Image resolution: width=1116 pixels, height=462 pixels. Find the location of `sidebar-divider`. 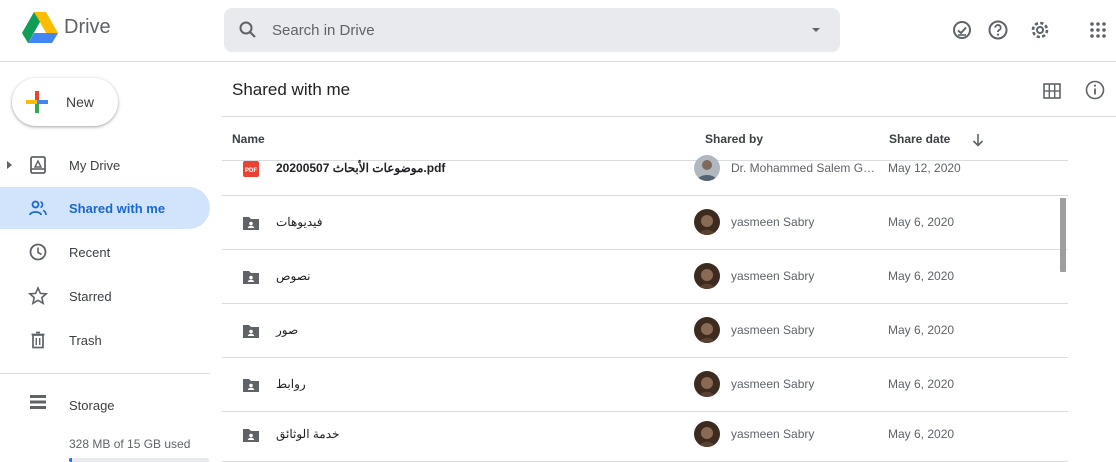

sidebar-divider is located at coordinates (105, 373).